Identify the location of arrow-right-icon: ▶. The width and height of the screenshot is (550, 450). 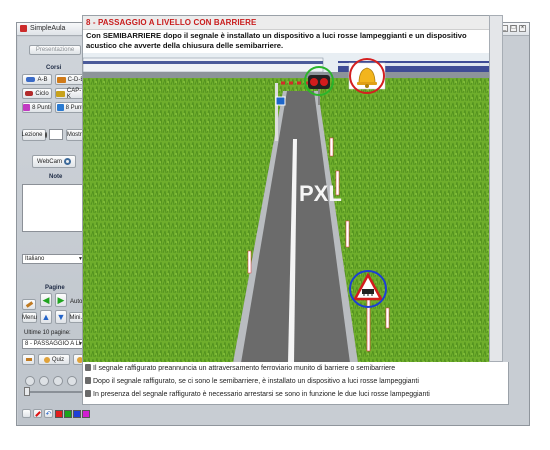
(61, 299).